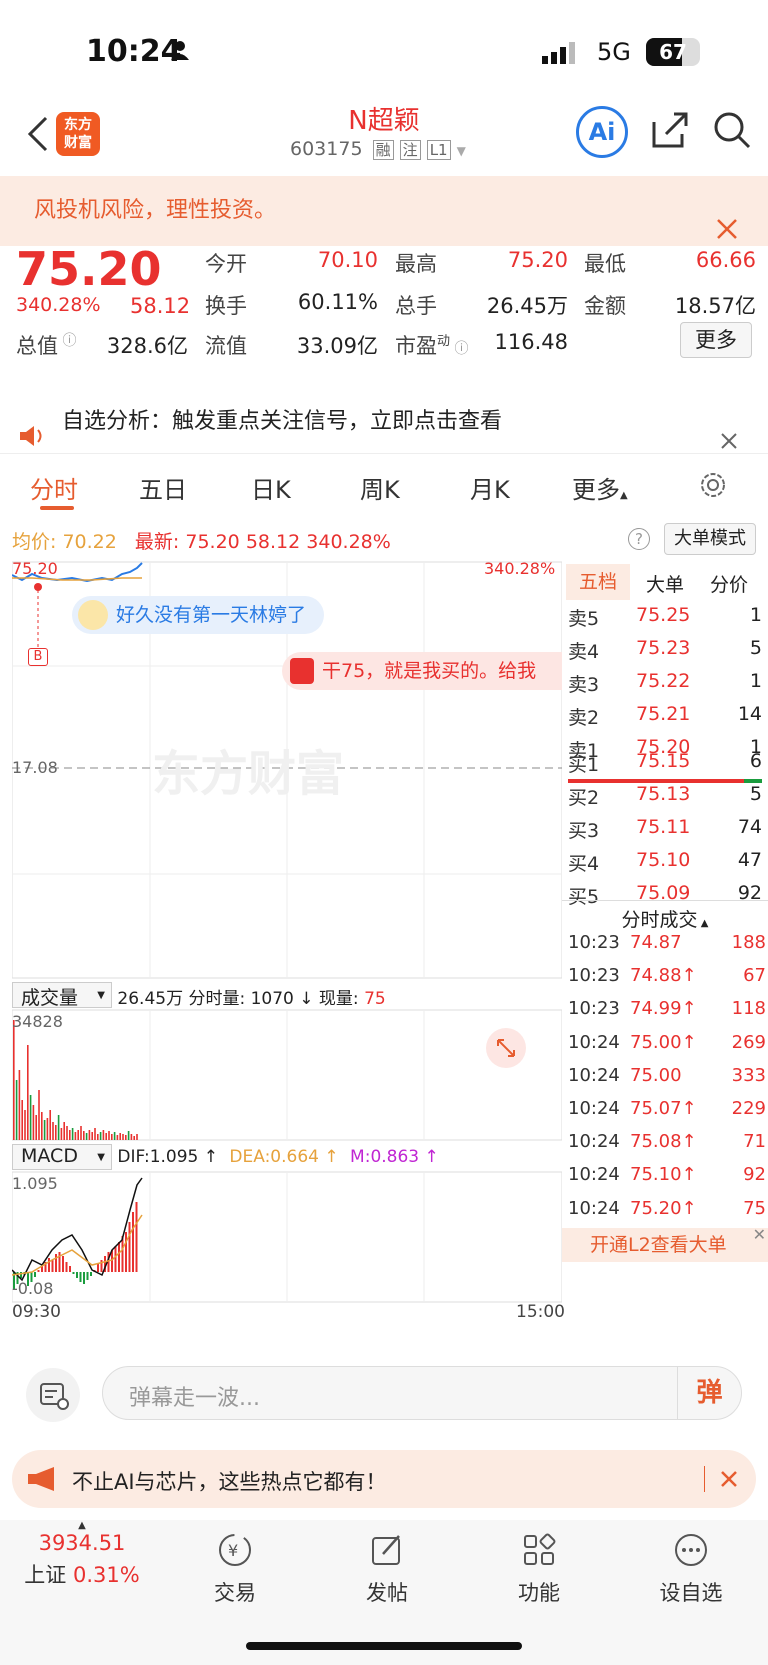 This screenshot has width=768, height=1665. Describe the element at coordinates (226, 306) in the screenshot. I see `turnover-label: 换手` at that location.